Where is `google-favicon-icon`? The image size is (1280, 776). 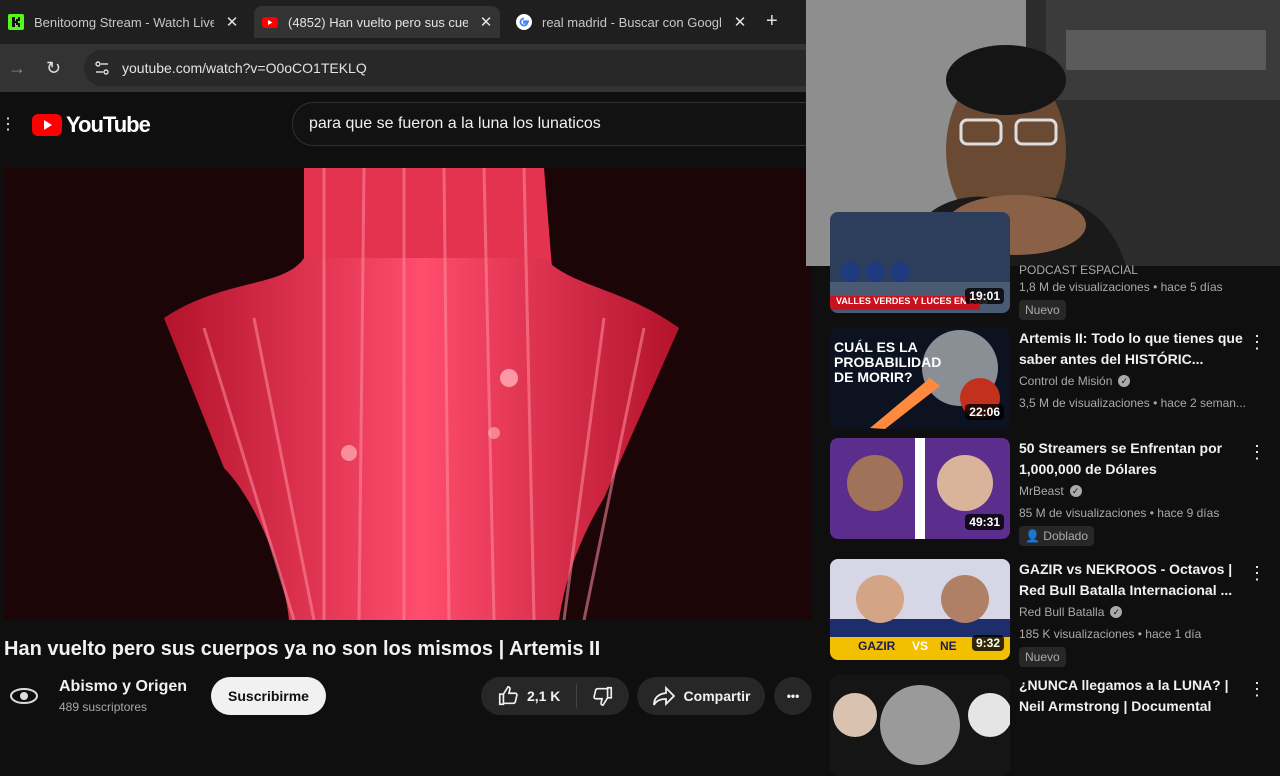
google-favicon-icon is located at coordinates (524, 22).